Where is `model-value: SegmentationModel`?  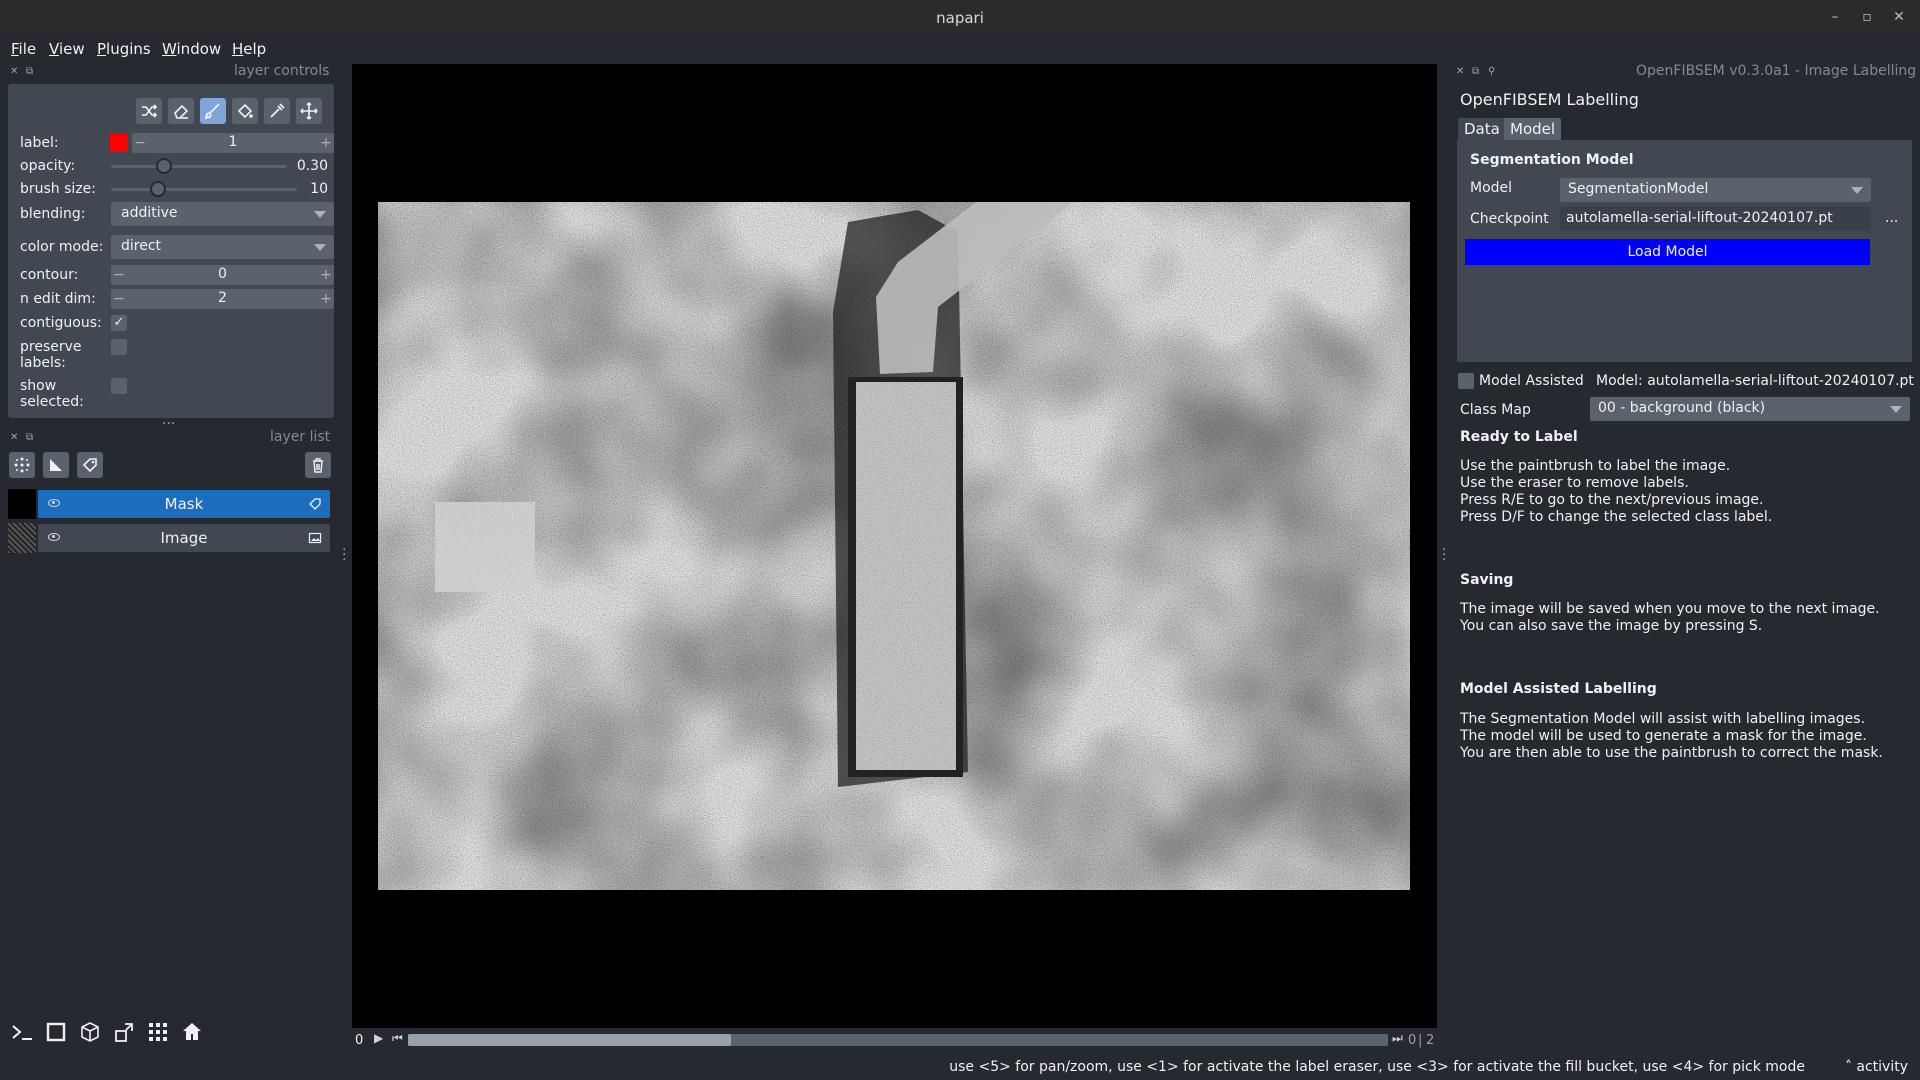
model-value: SegmentationModel is located at coordinates (1638, 189).